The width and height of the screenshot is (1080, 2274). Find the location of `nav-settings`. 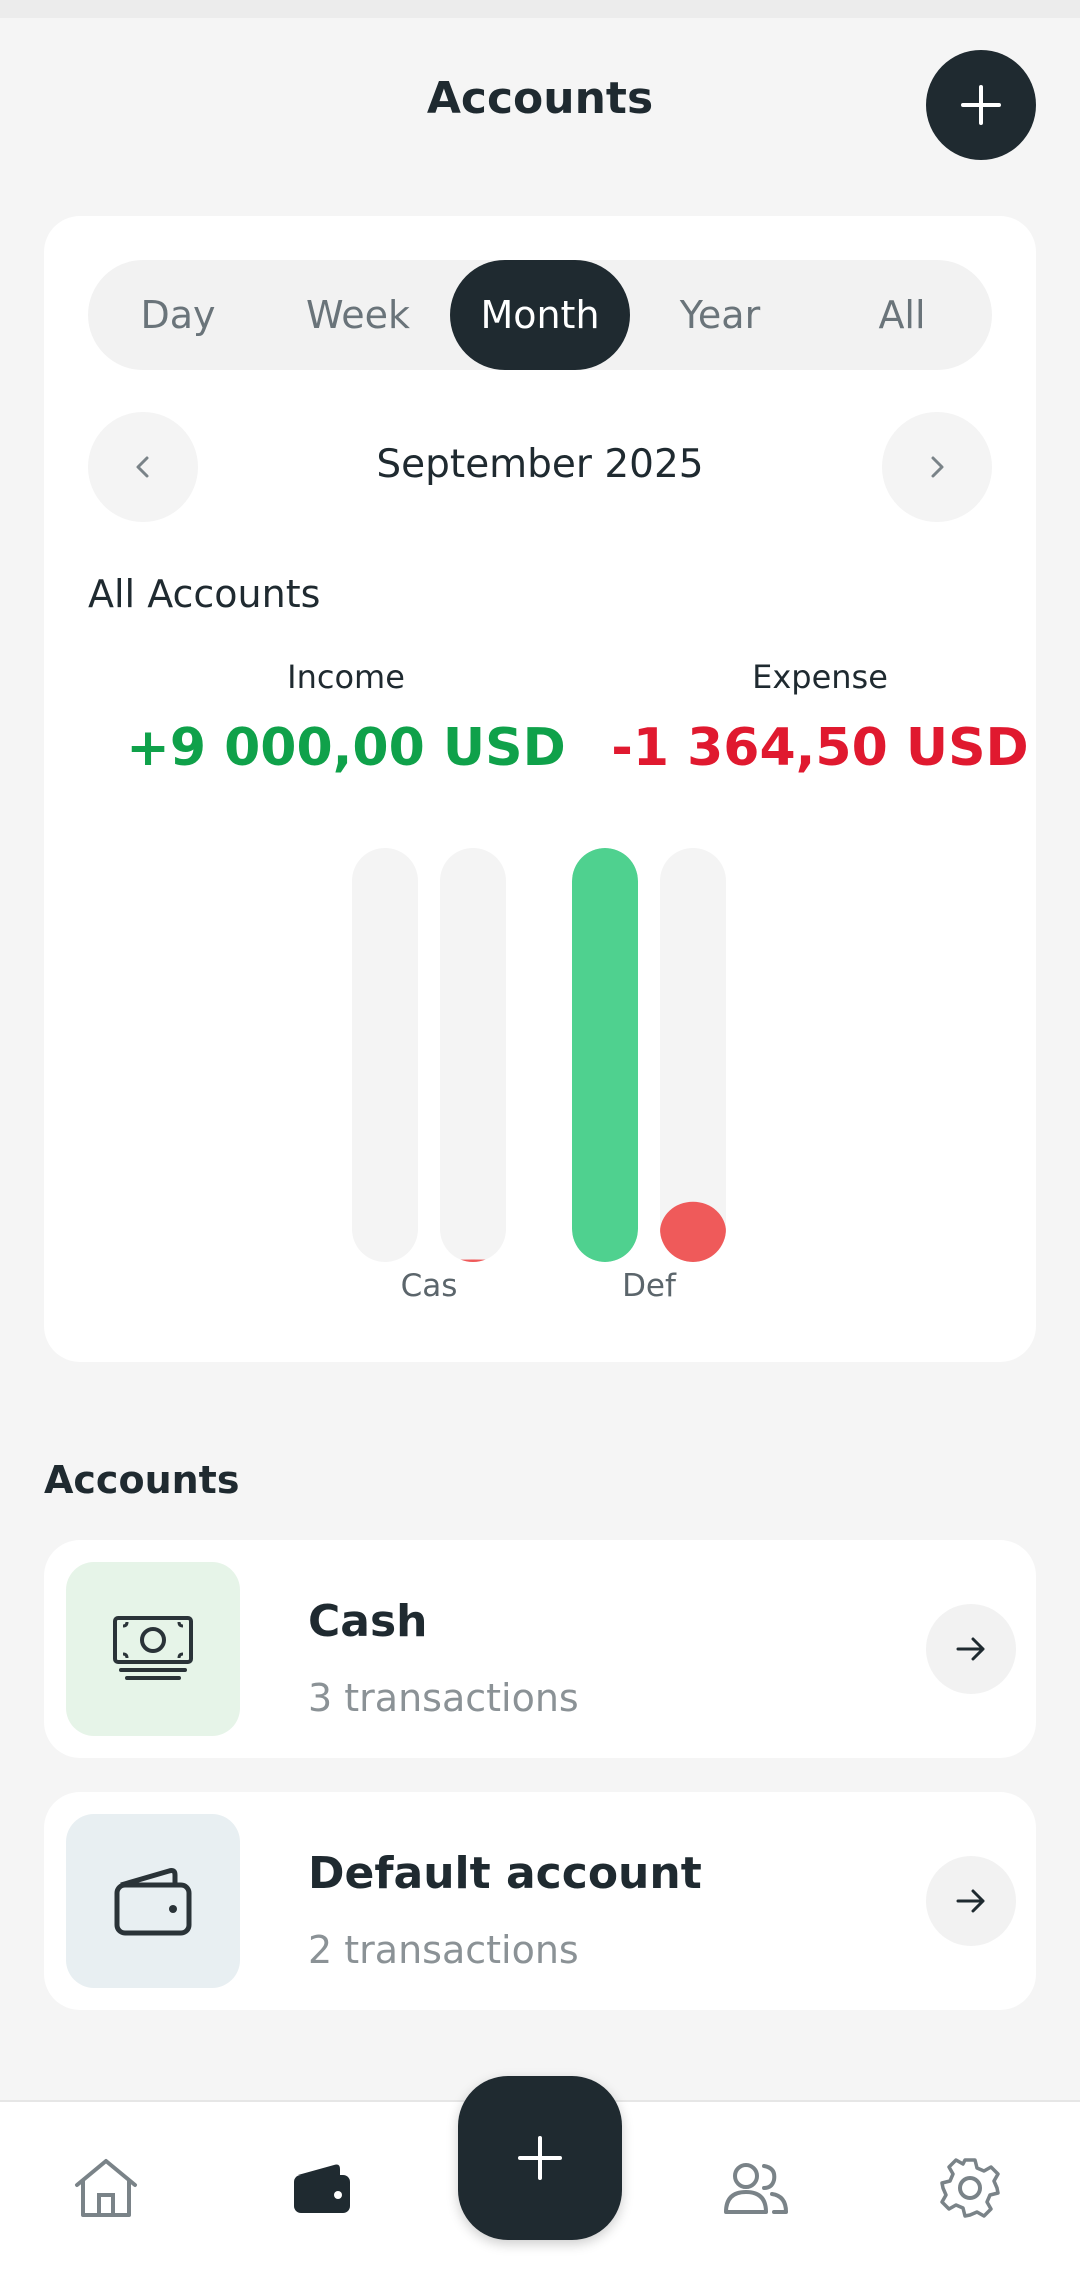

nav-settings is located at coordinates (970, 2188).